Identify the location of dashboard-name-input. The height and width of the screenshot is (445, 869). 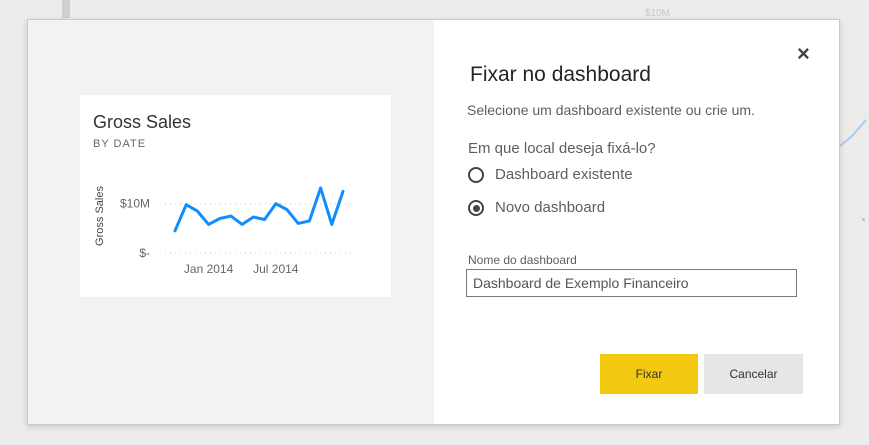
(631, 283).